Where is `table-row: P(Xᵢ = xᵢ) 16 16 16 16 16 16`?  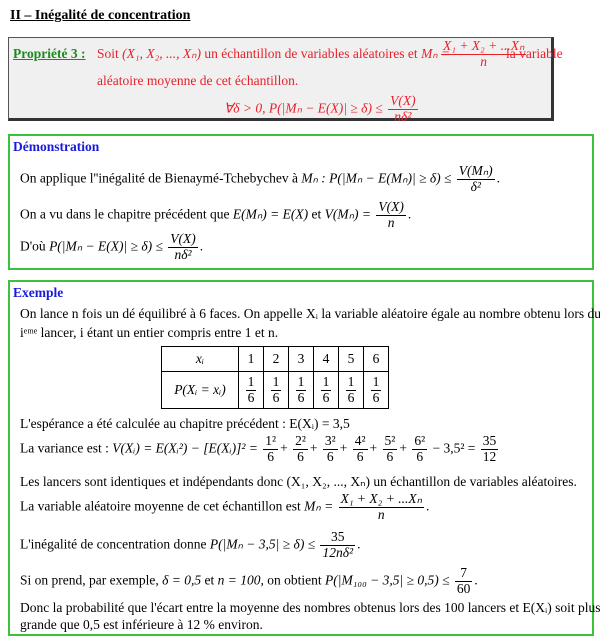 table-row: P(Xᵢ = xᵢ) 16 16 16 16 16 16 is located at coordinates (275, 390).